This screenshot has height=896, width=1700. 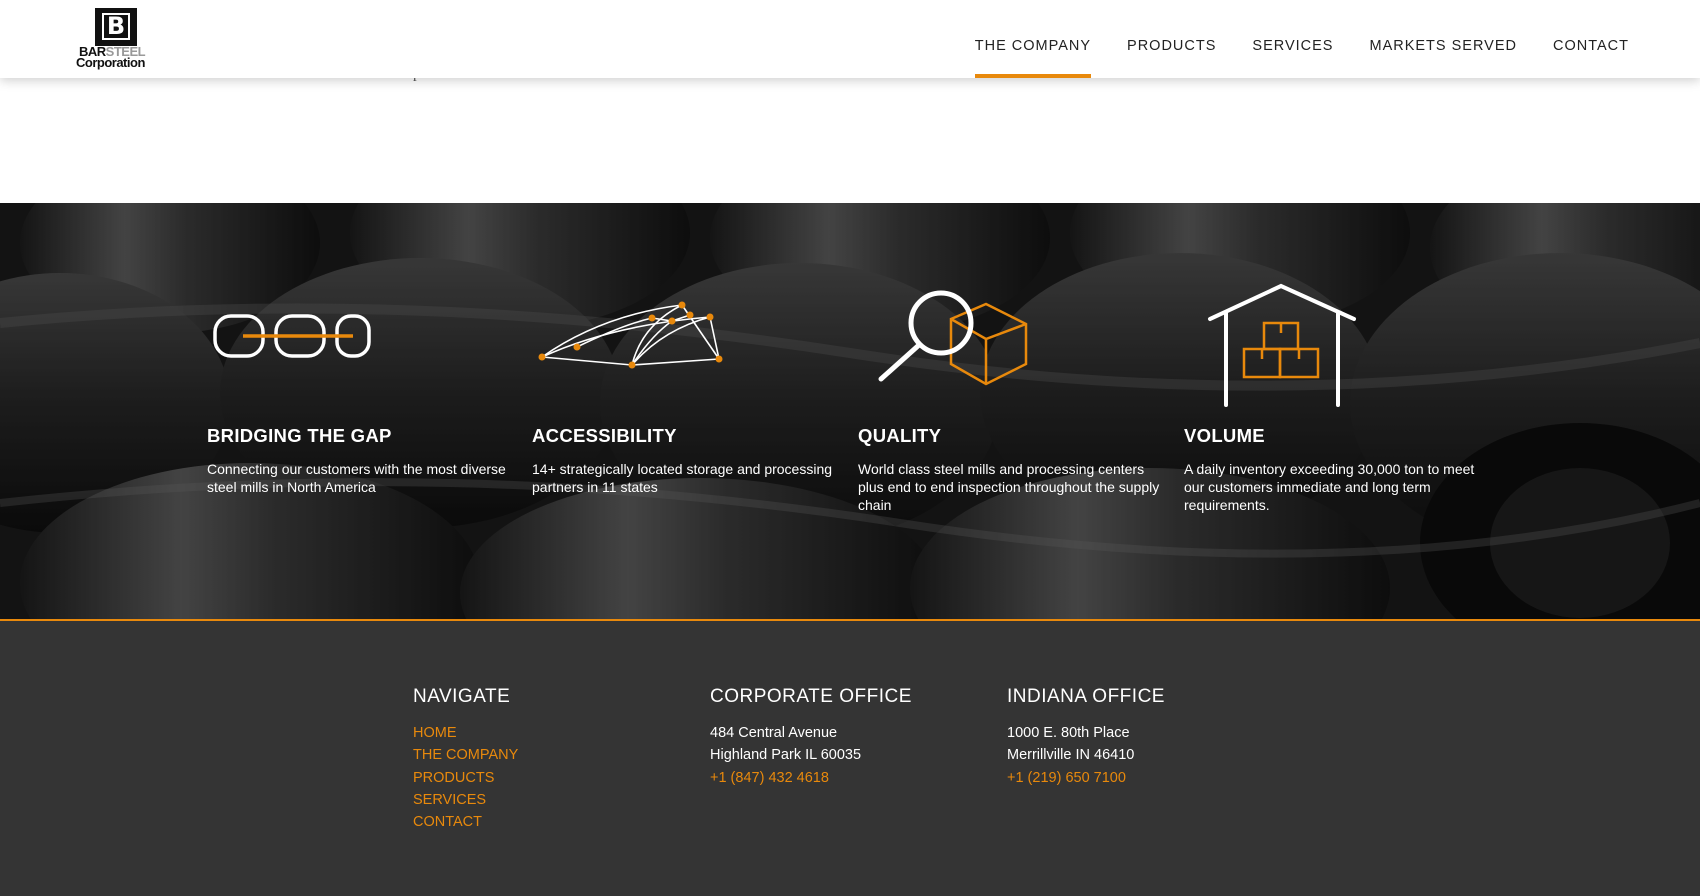 What do you see at coordinates (1292, 39) in the screenshot?
I see `nav-item-services: SERVICES` at bounding box center [1292, 39].